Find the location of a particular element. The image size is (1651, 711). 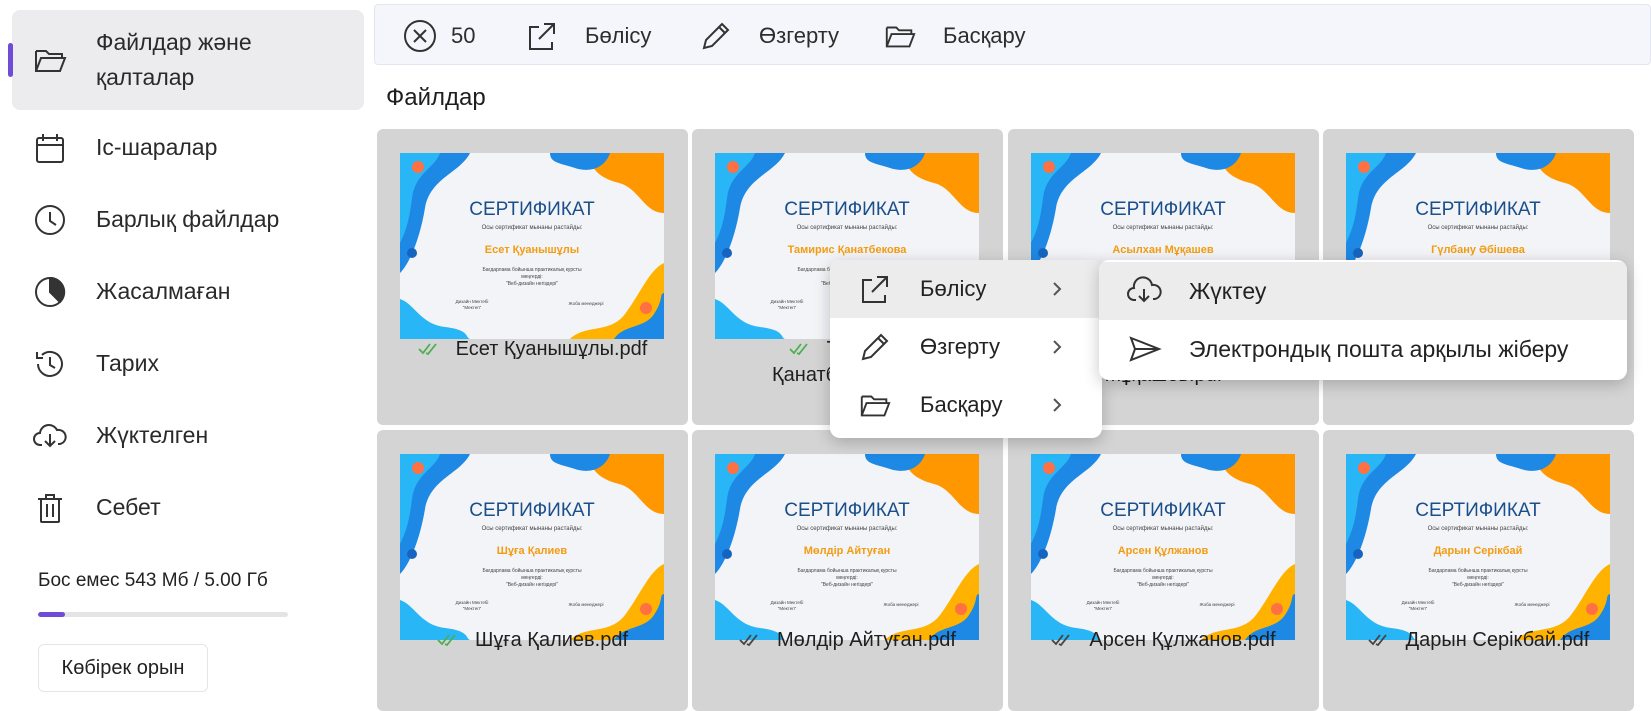

sidebar-item-events: Іс-шаралар is located at coordinates (188, 148).